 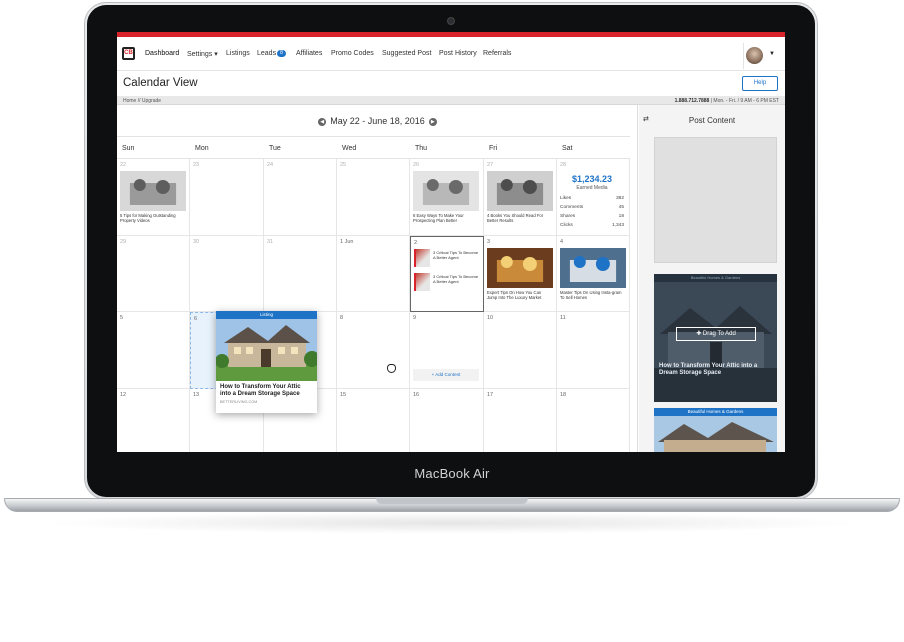 What do you see at coordinates (716, 334) in the screenshot?
I see `drag-to-add-button: ✚ Drag To Add` at bounding box center [716, 334].